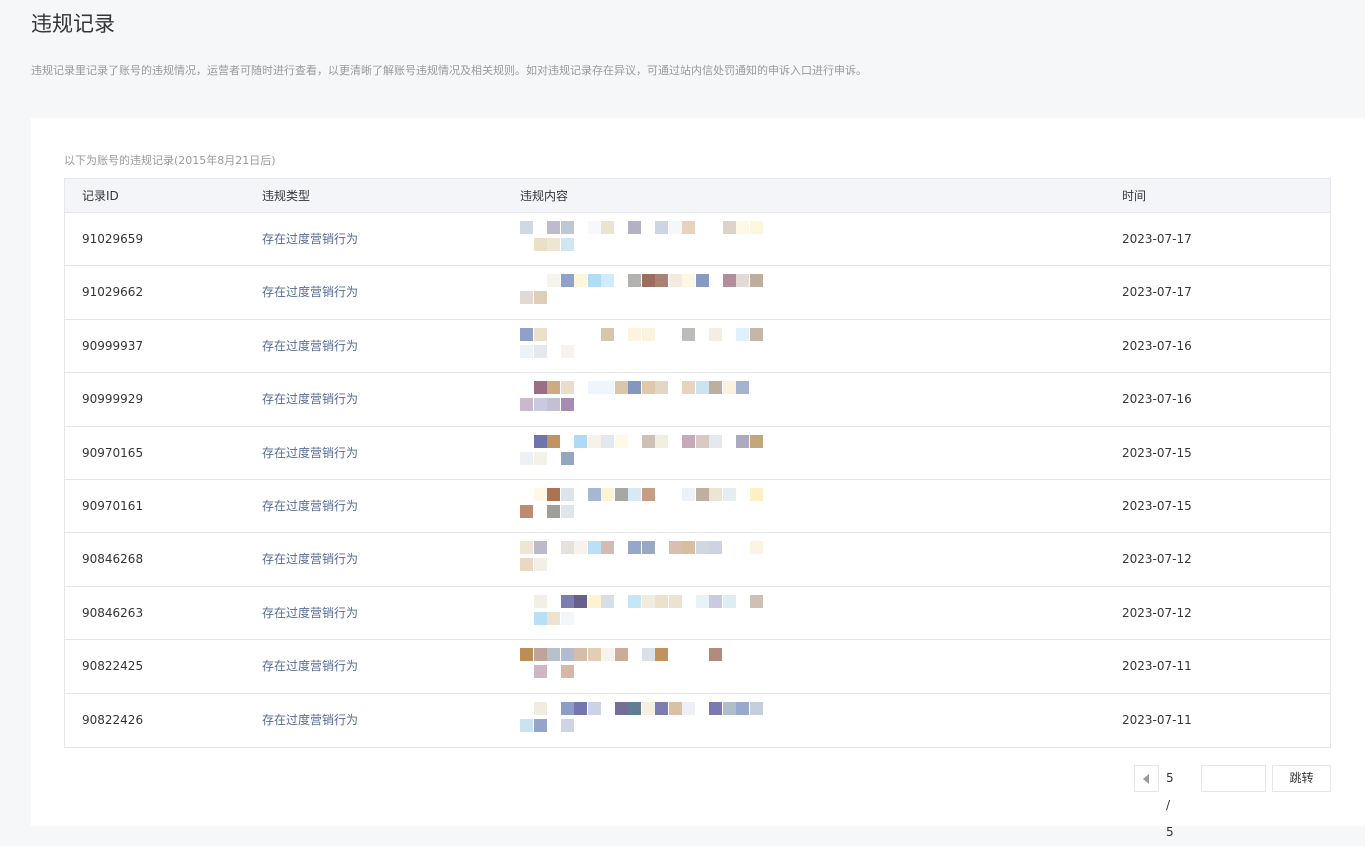 This screenshot has height=846, width=1365. I want to click on table-row: 90822426 存在过度营销行为 2023-07-11, so click(697, 720).